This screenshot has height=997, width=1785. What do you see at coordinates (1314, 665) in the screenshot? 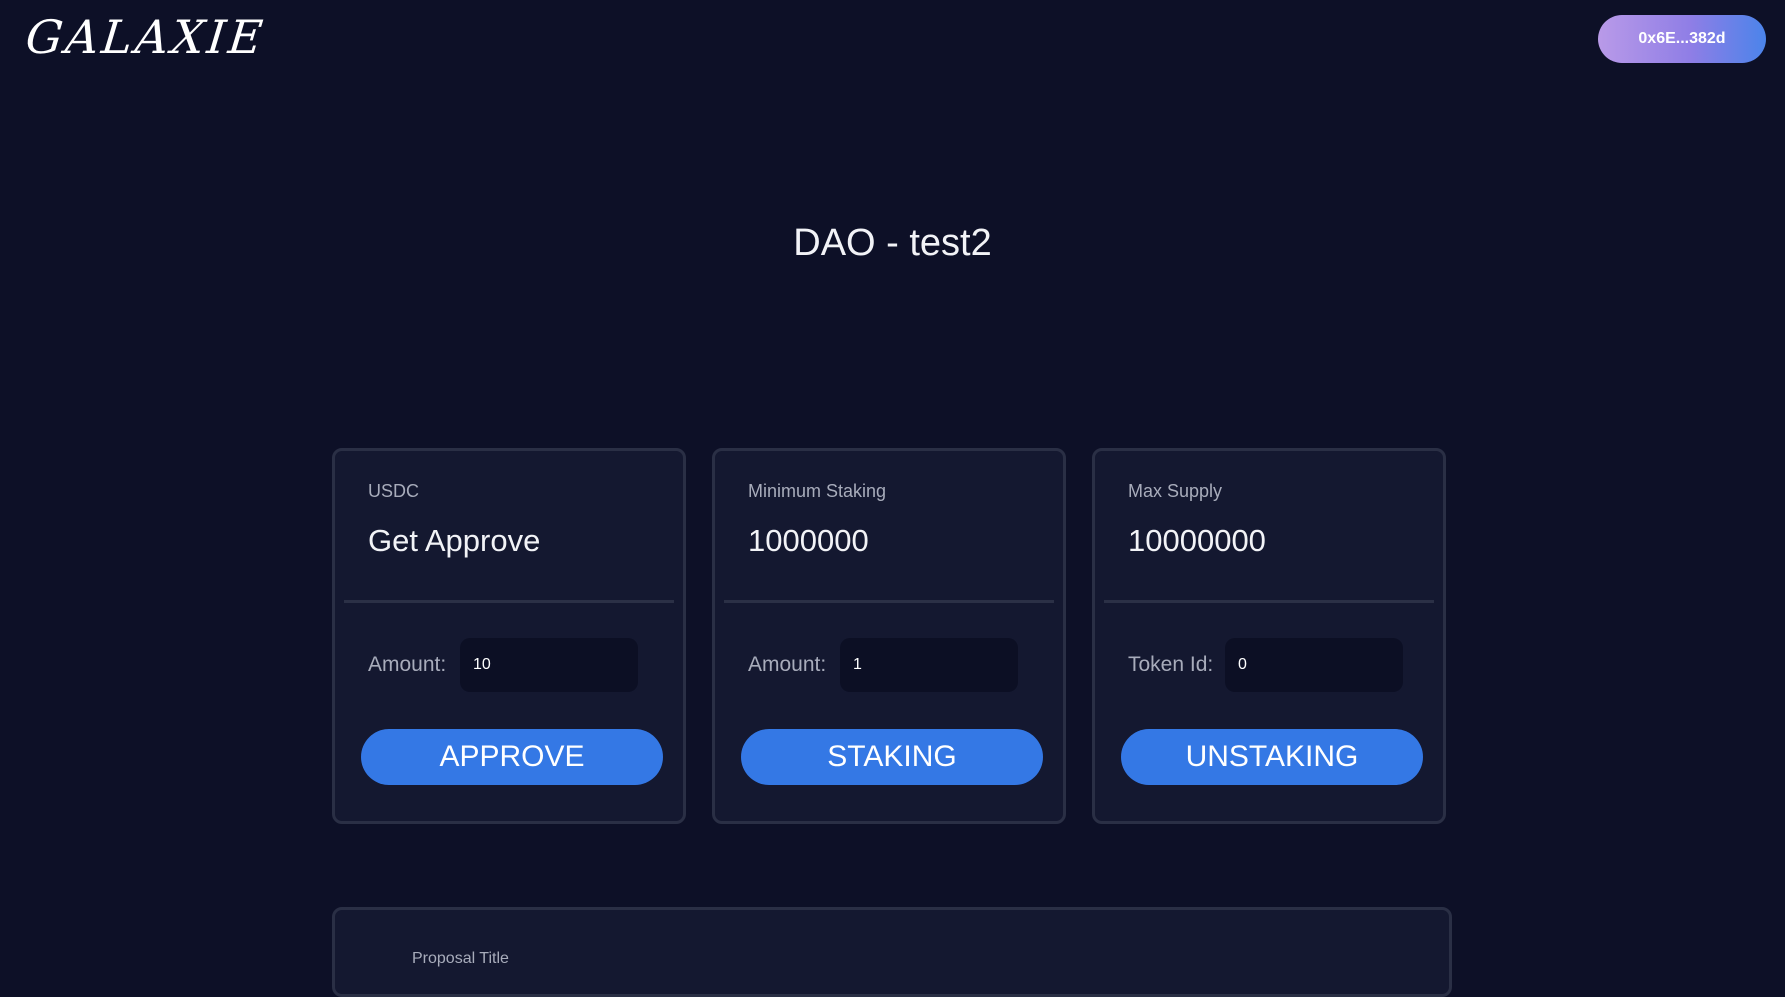
I see `token-id-input` at bounding box center [1314, 665].